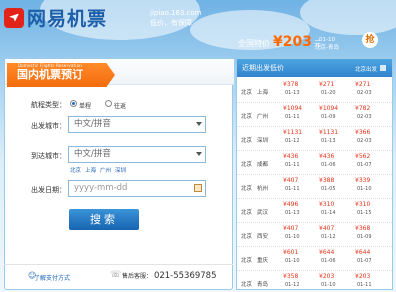 The image size is (396, 292). Describe the element at coordinates (73, 103) in the screenshot. I see `one-way-radio` at that location.